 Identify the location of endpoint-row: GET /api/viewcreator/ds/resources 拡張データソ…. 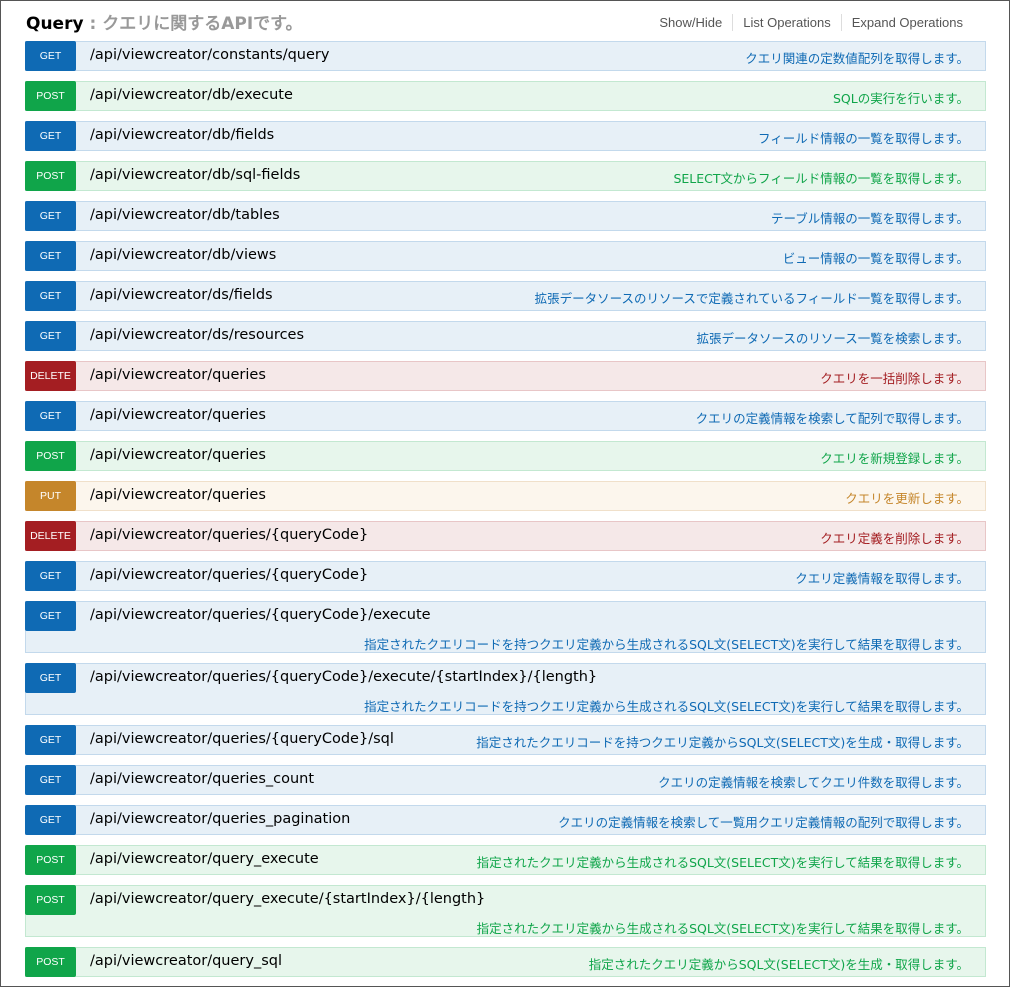
(505, 336).